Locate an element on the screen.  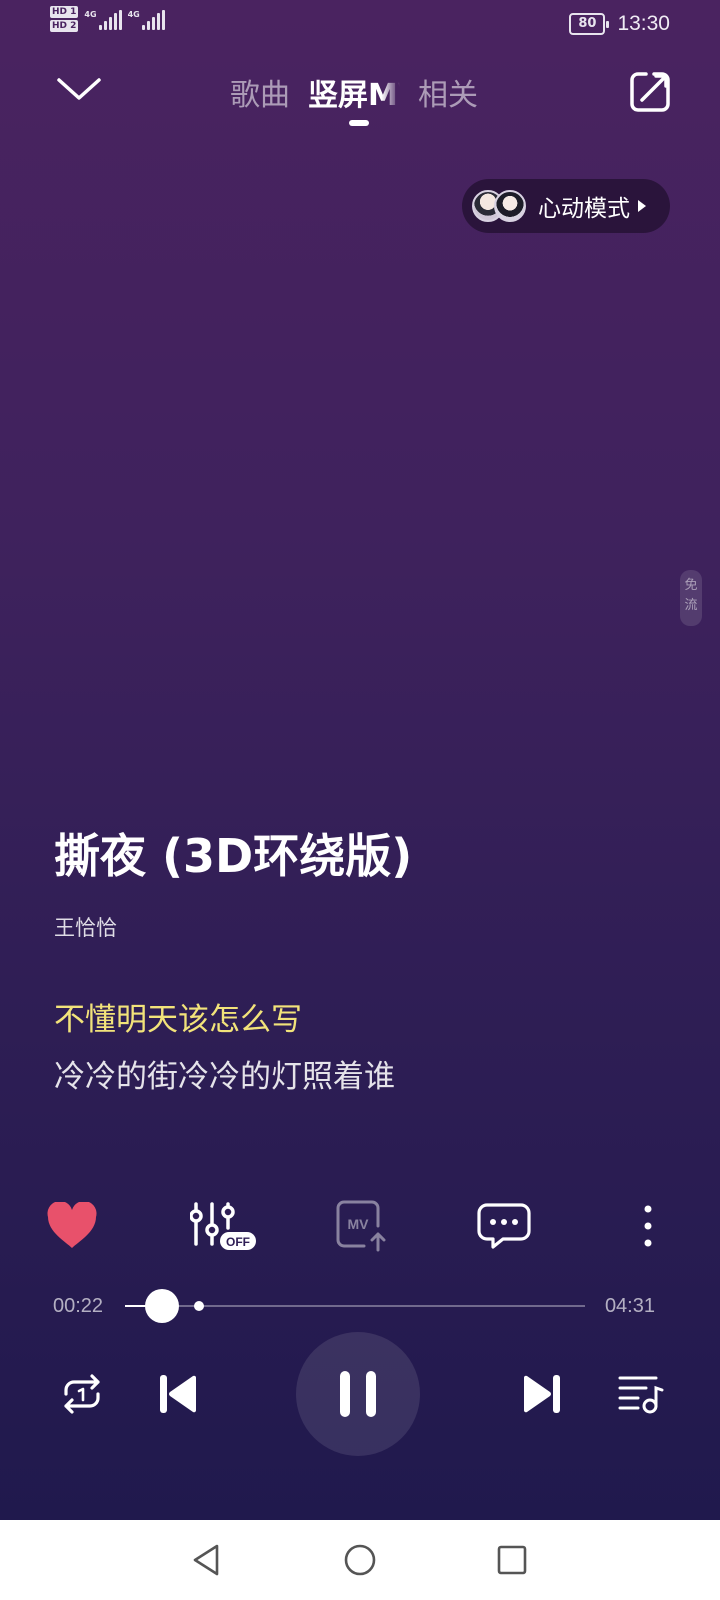
mv-button: MV is located at coordinates (362, 1226).